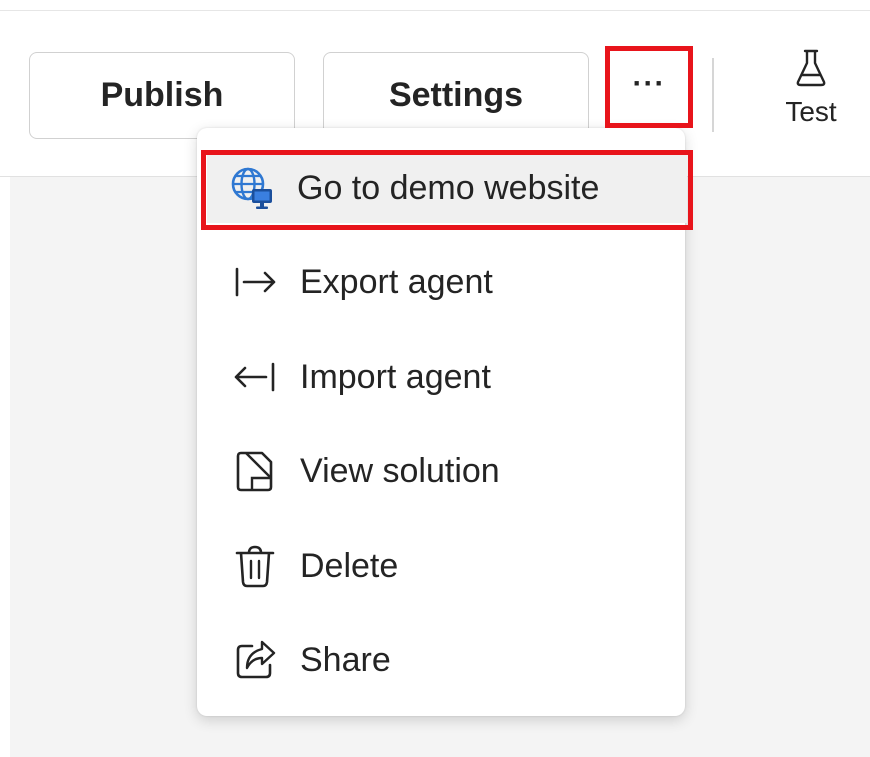 The width and height of the screenshot is (870, 757). Describe the element at coordinates (255, 471) in the screenshot. I see `solution-icon` at that location.